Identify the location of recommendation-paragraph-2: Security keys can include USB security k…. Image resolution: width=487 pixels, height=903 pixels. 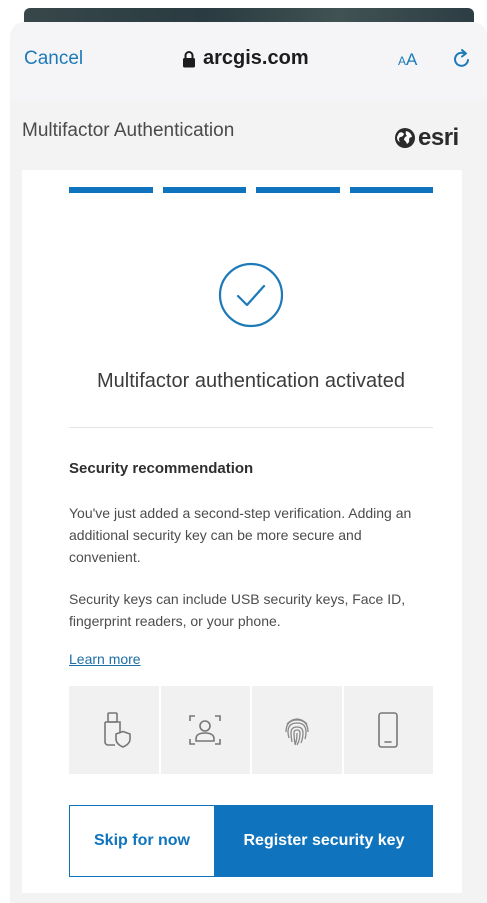
(237, 610).